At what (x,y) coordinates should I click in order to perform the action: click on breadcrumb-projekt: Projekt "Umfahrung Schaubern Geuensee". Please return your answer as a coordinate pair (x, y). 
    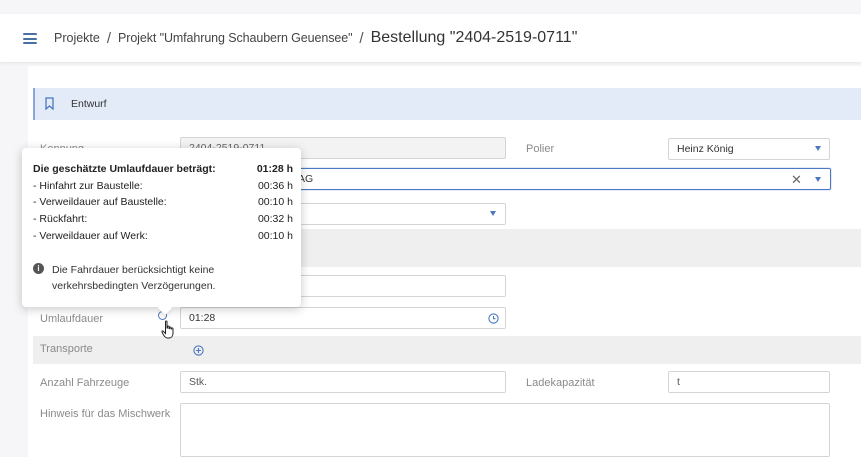
    Looking at the image, I should click on (235, 38).